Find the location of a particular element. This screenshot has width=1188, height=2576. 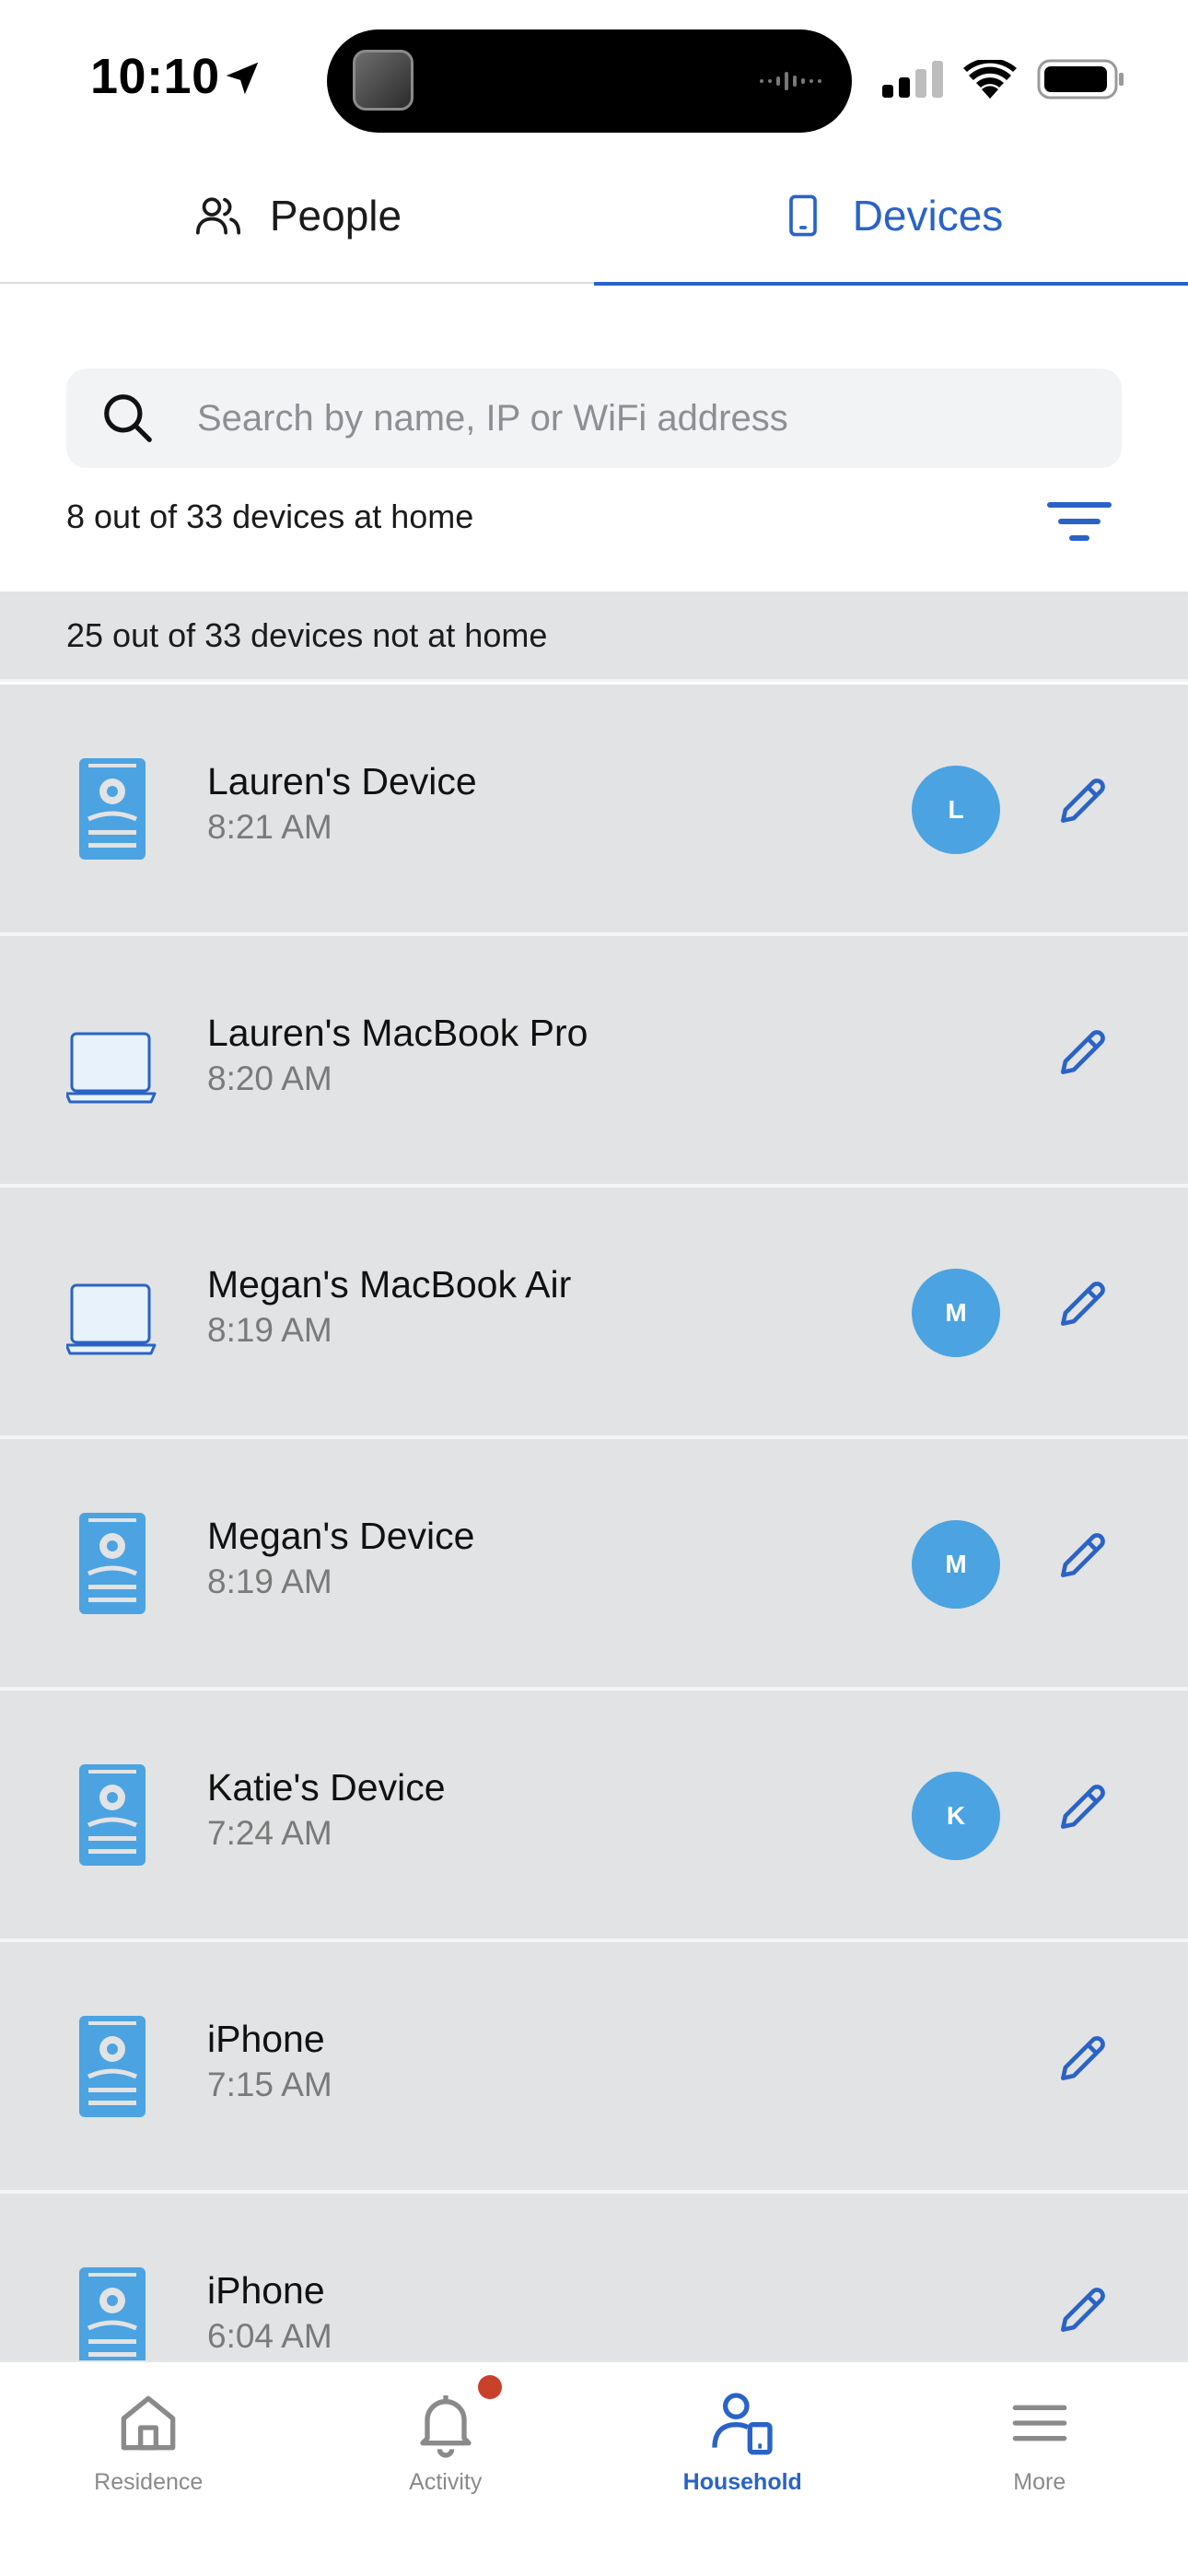

device-last-seen: 7:15 AM is located at coordinates (269, 2084).